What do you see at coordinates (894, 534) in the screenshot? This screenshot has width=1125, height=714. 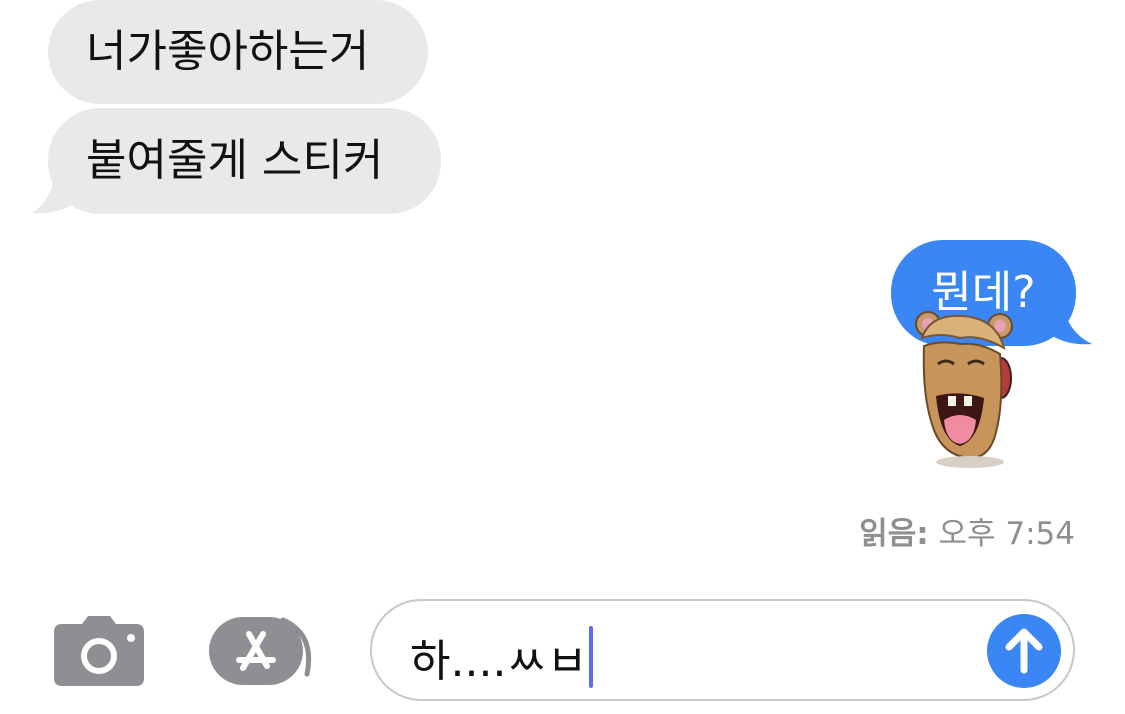 I see `read-receipt-label: 읽음:` at bounding box center [894, 534].